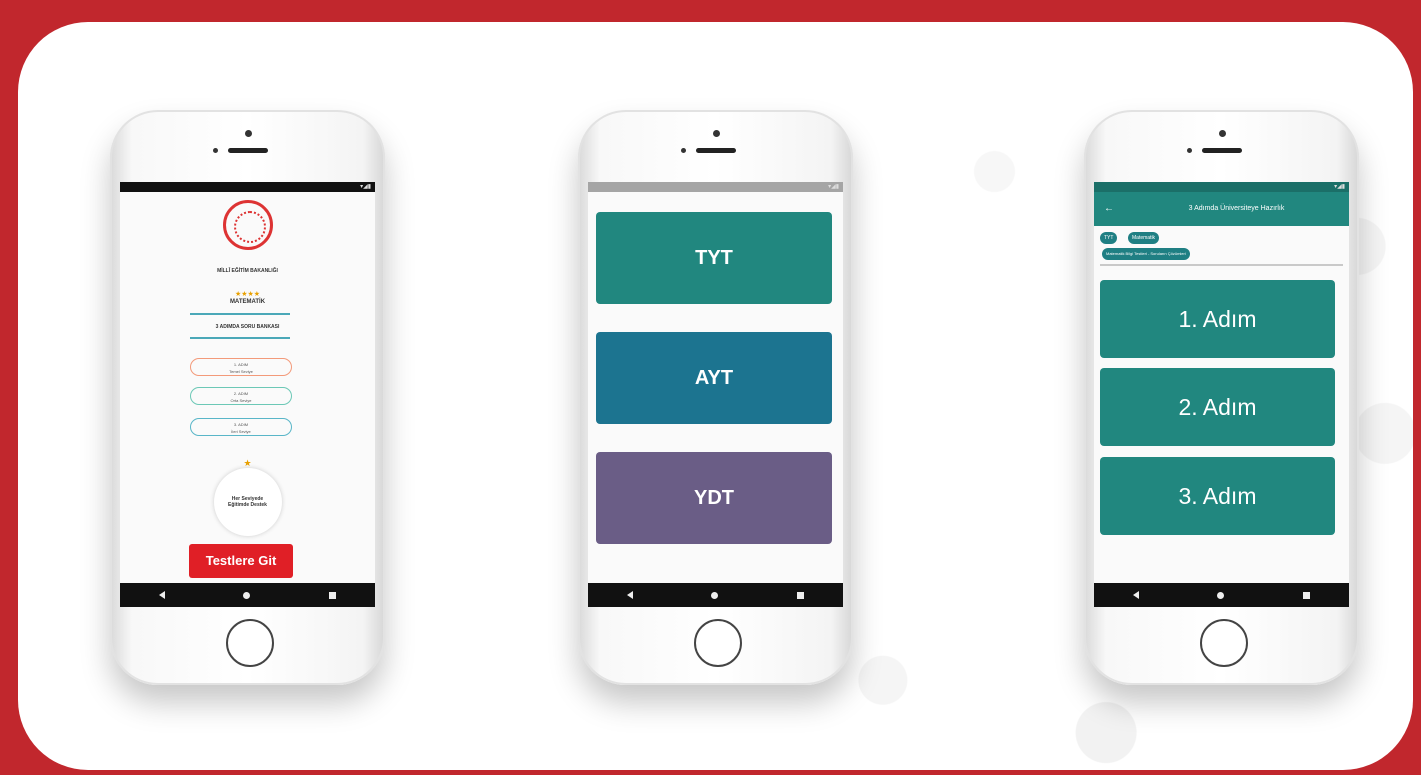  I want to click on step-subtitle: Orta Seviye, so click(241, 400).